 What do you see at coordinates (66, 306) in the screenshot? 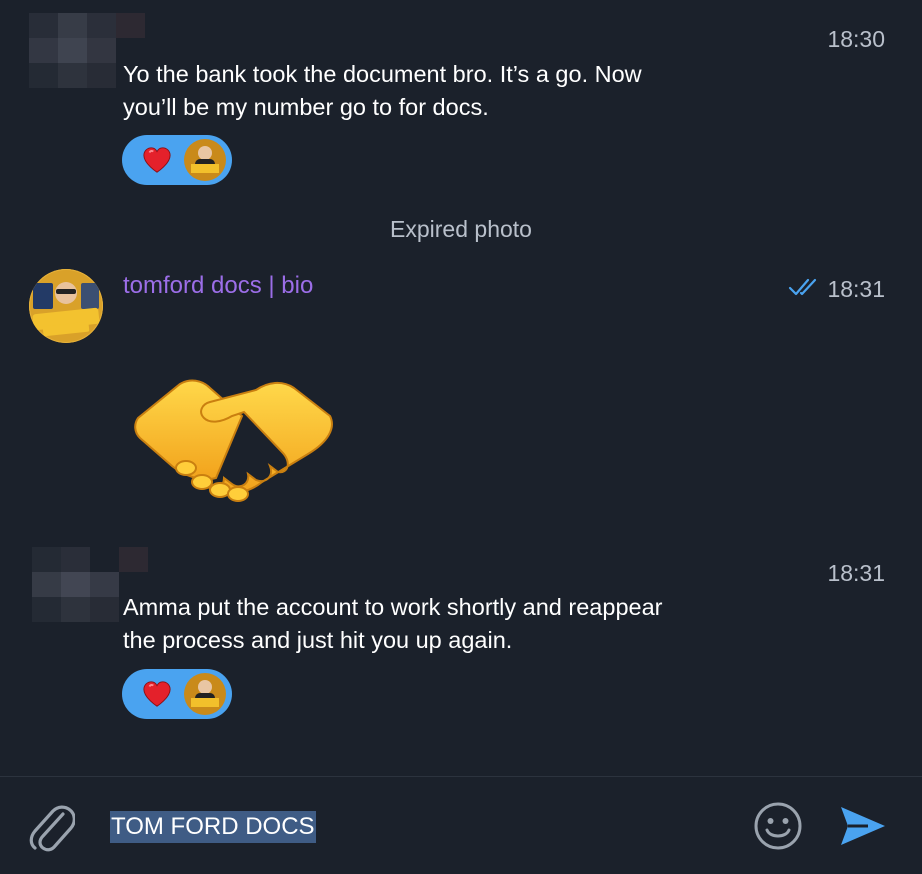
I see `sender-avatar` at bounding box center [66, 306].